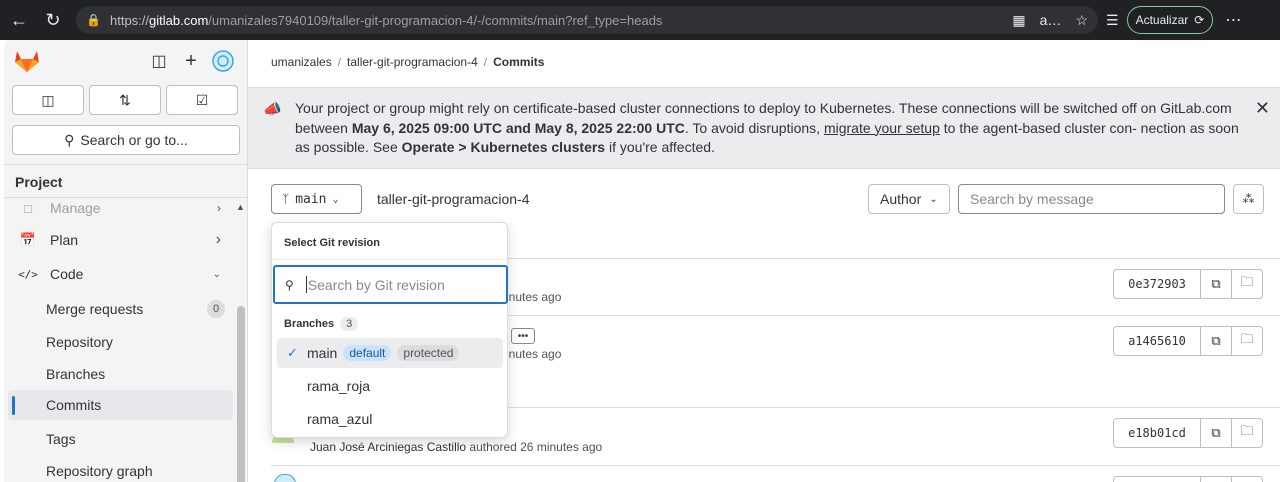  What do you see at coordinates (901, 199) in the screenshot?
I see `author-filter-label: Author` at bounding box center [901, 199].